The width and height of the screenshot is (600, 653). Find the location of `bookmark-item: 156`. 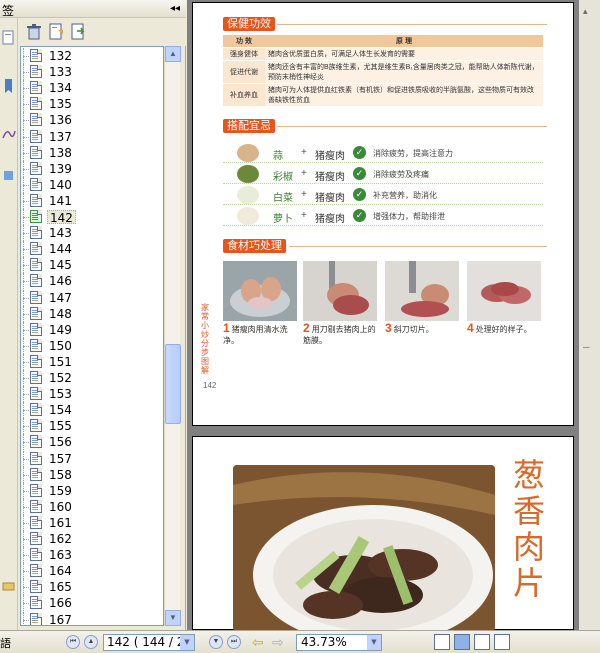

bookmark-item: 156 is located at coordinates (91, 442).